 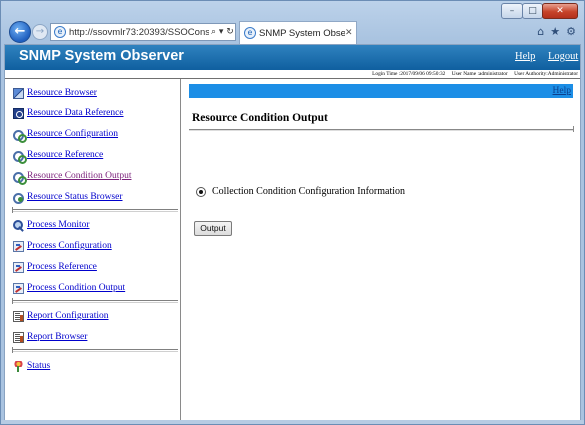 What do you see at coordinates (562, 91) in the screenshot?
I see `main-help-link: Help` at bounding box center [562, 91].